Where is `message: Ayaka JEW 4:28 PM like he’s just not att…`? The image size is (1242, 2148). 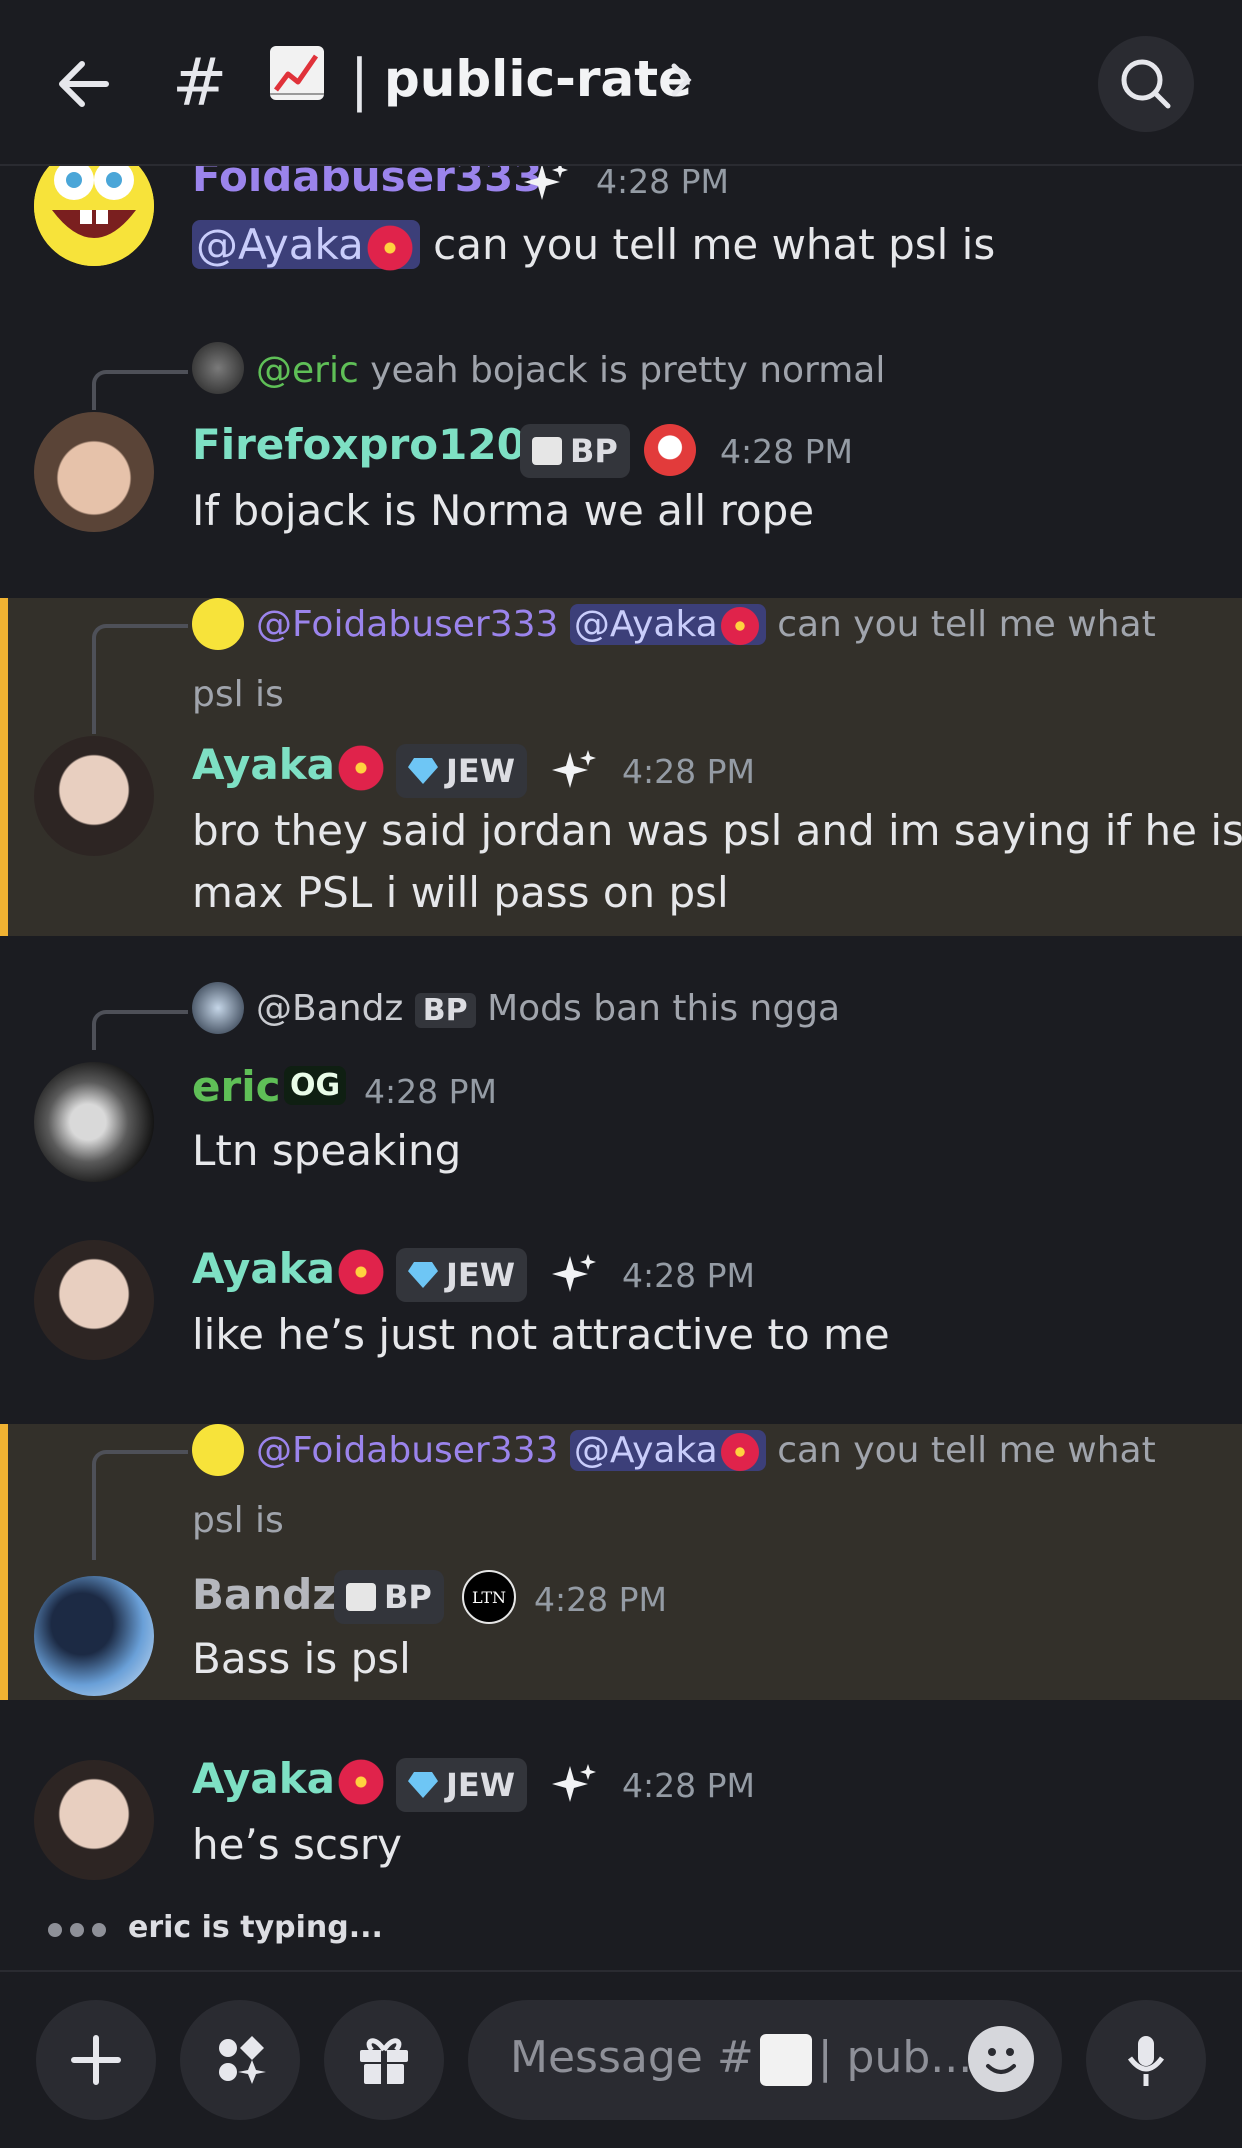
message: Ayaka JEW 4:28 PM like he’s just not att… is located at coordinates (621, 1308).